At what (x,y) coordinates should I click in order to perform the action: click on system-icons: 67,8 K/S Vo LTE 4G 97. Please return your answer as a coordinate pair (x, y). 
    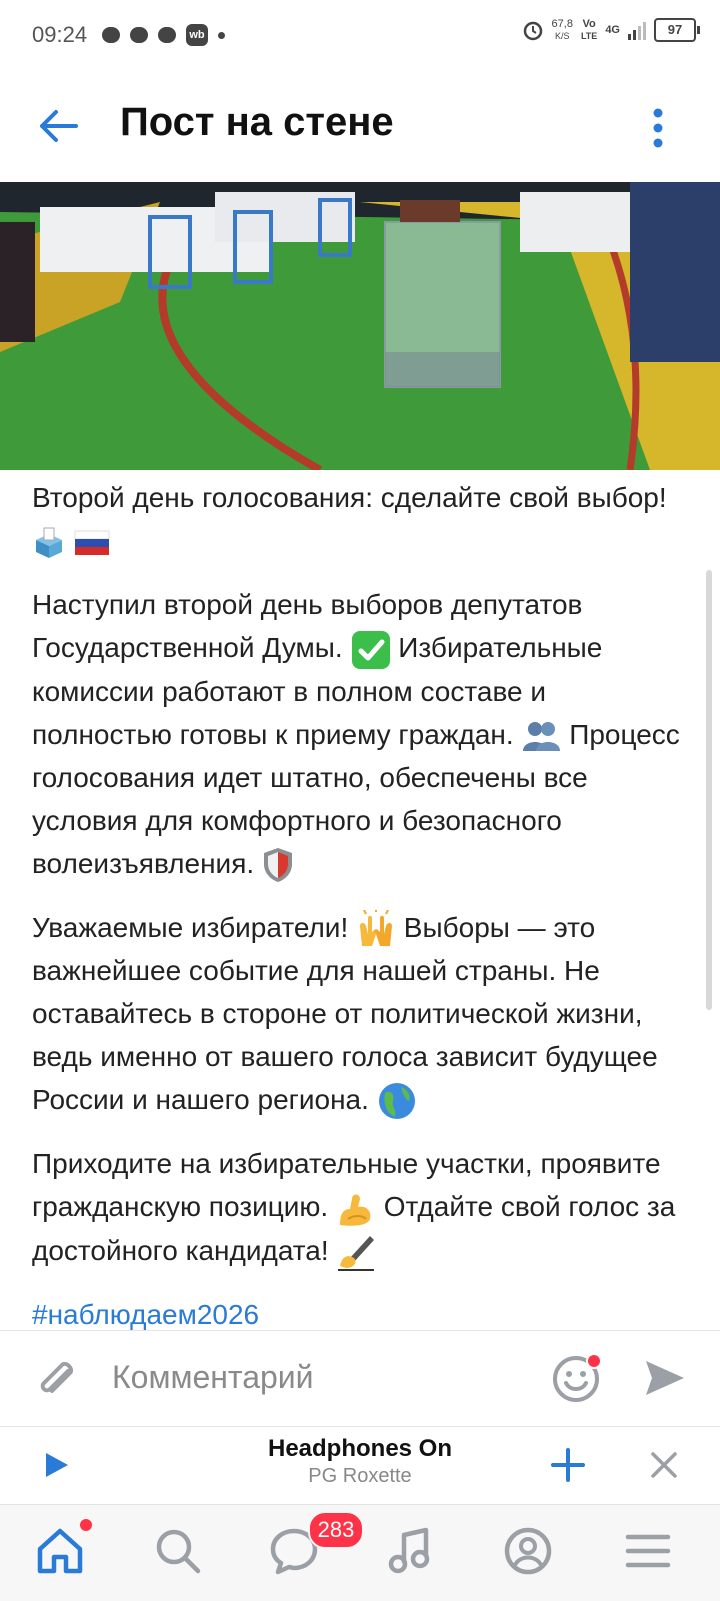
    Looking at the image, I should click on (611, 30).